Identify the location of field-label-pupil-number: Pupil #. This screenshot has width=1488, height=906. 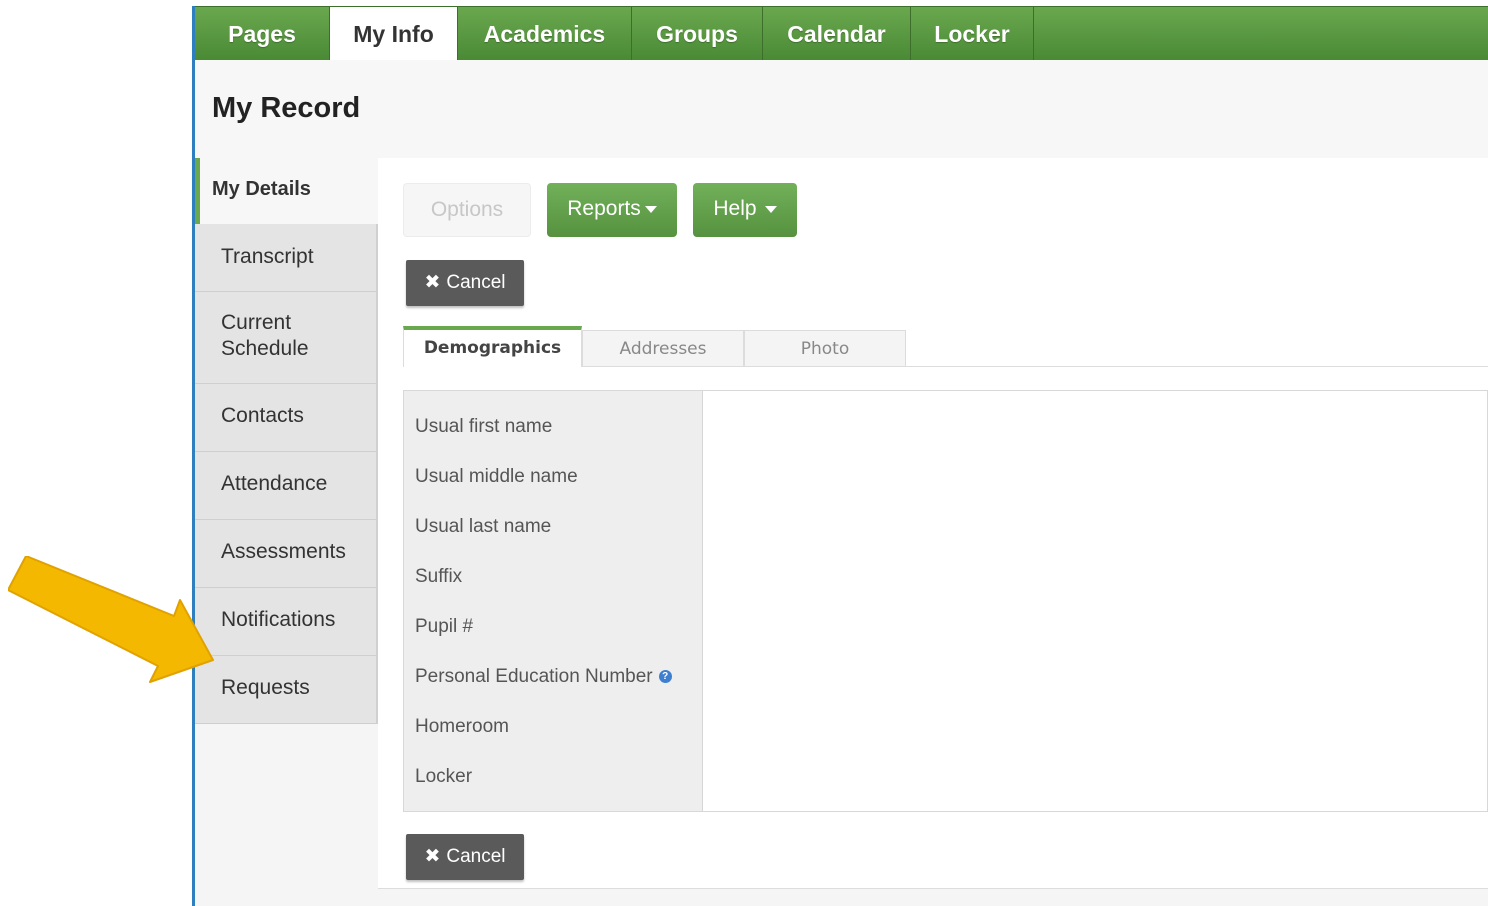
(444, 626).